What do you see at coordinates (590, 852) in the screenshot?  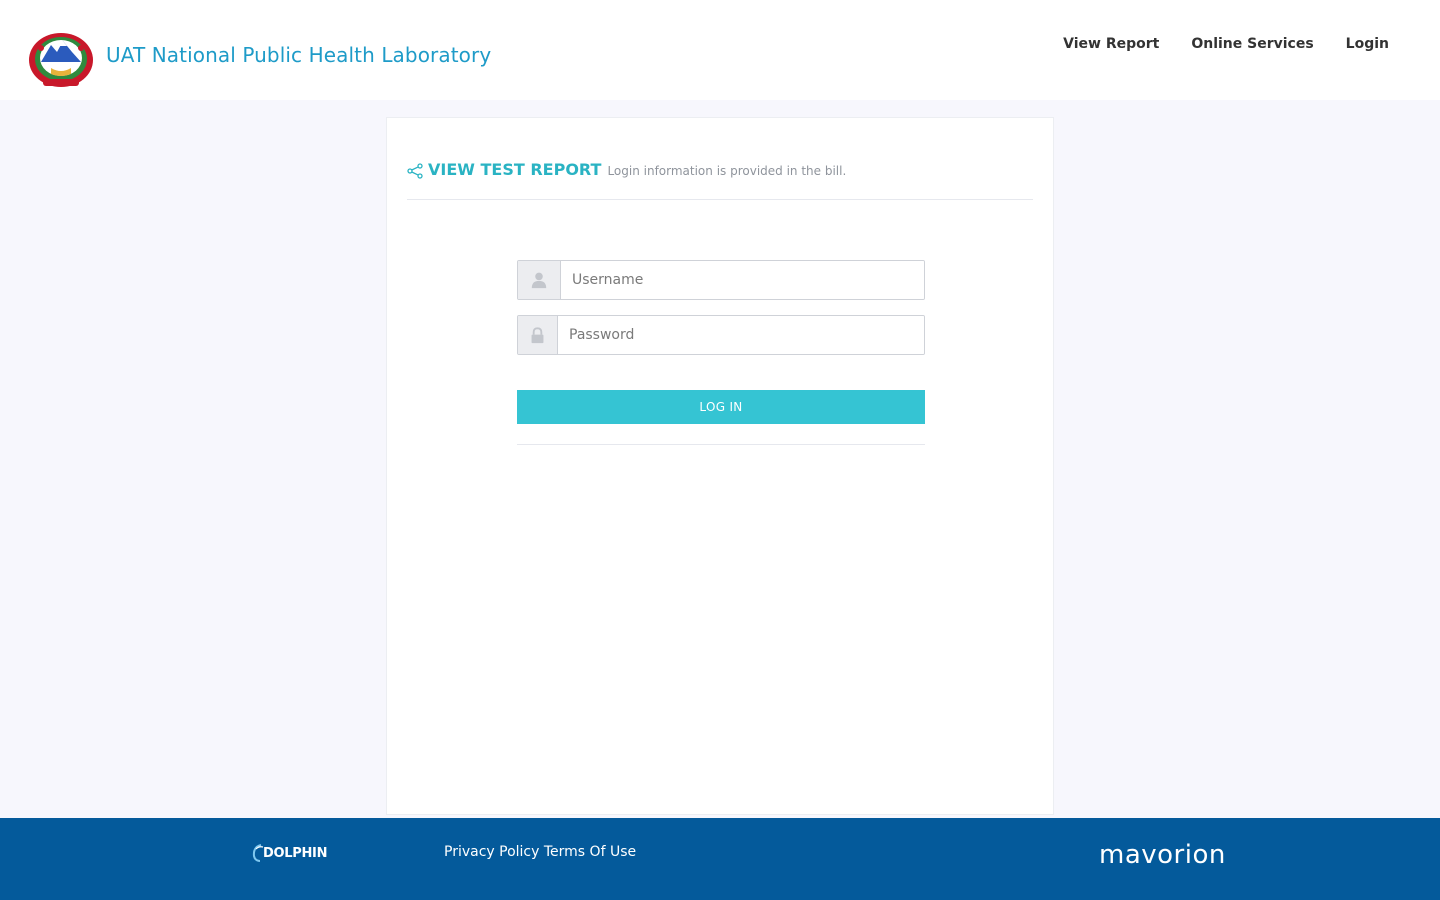 I see `terms-of-use-link: Terms Of Use` at bounding box center [590, 852].